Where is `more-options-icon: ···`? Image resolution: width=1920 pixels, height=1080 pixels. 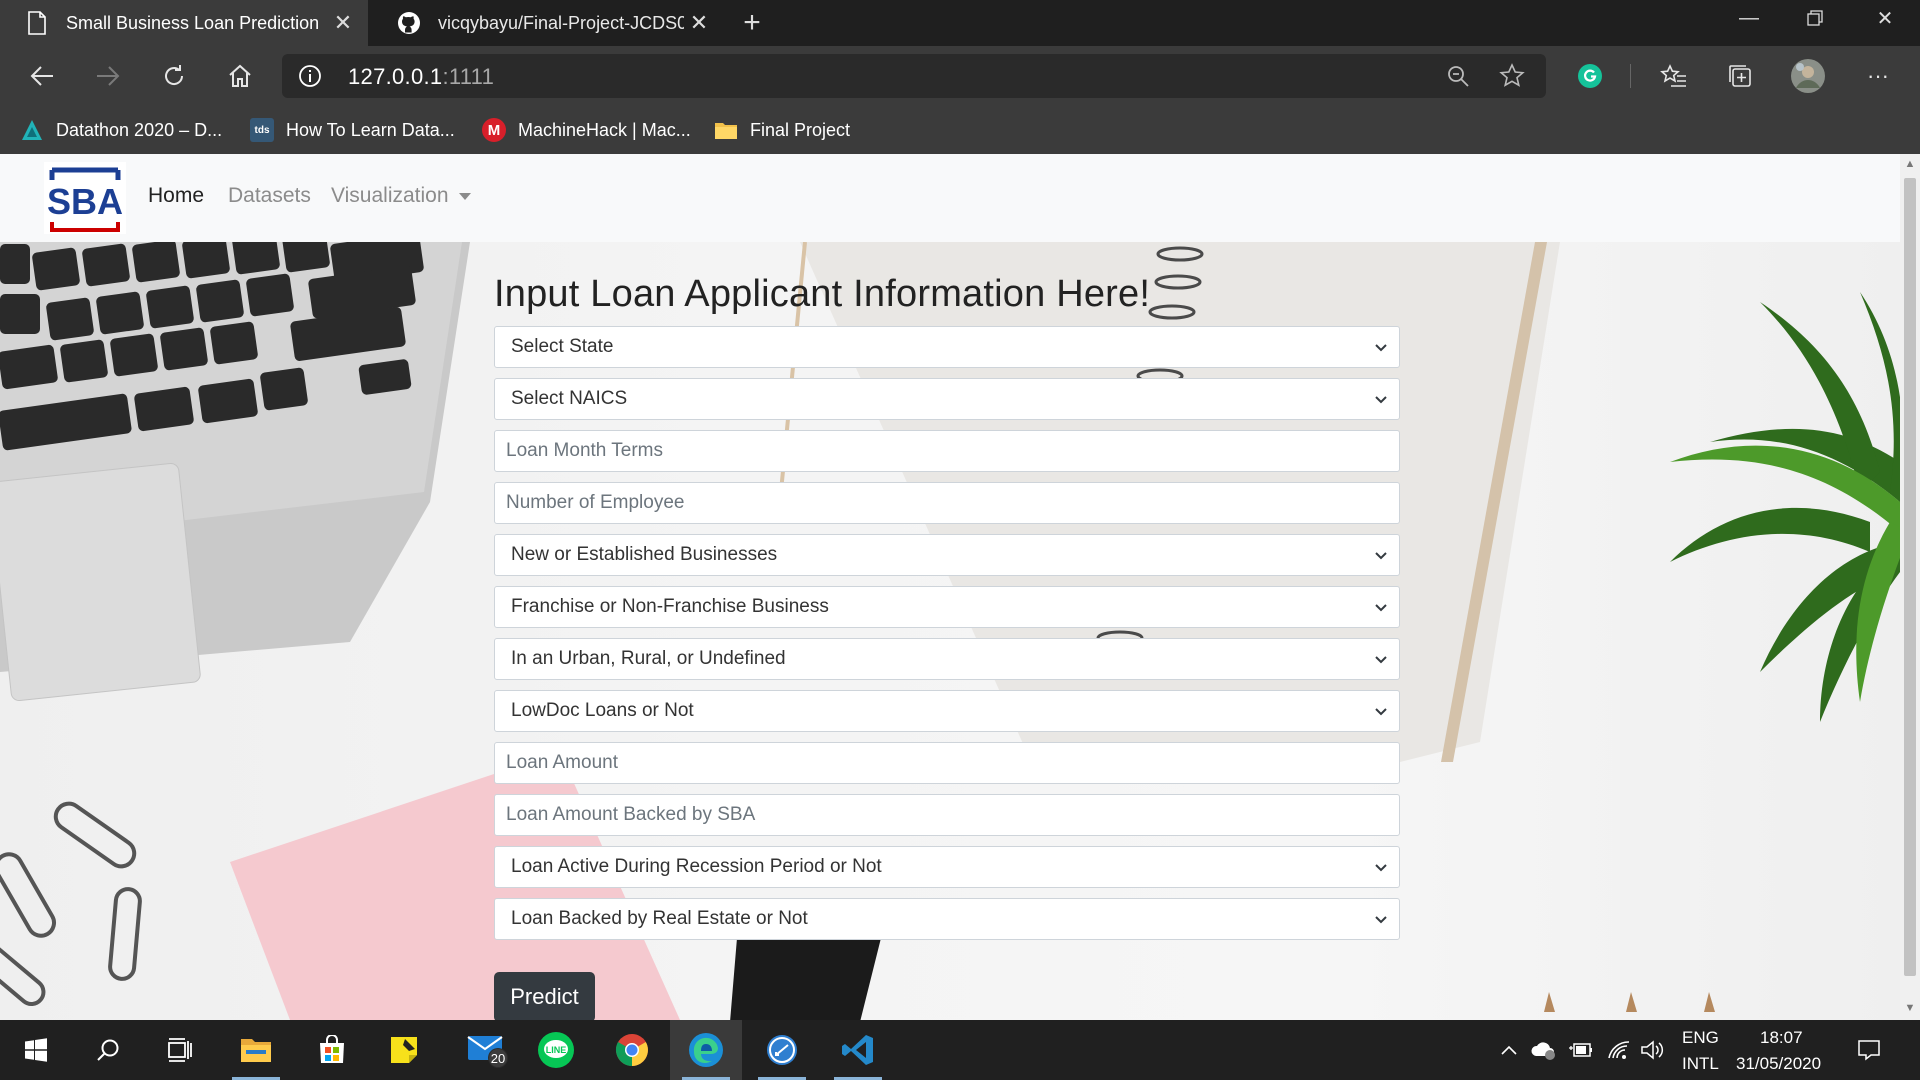
more-options-icon: ··· is located at coordinates (1878, 76).